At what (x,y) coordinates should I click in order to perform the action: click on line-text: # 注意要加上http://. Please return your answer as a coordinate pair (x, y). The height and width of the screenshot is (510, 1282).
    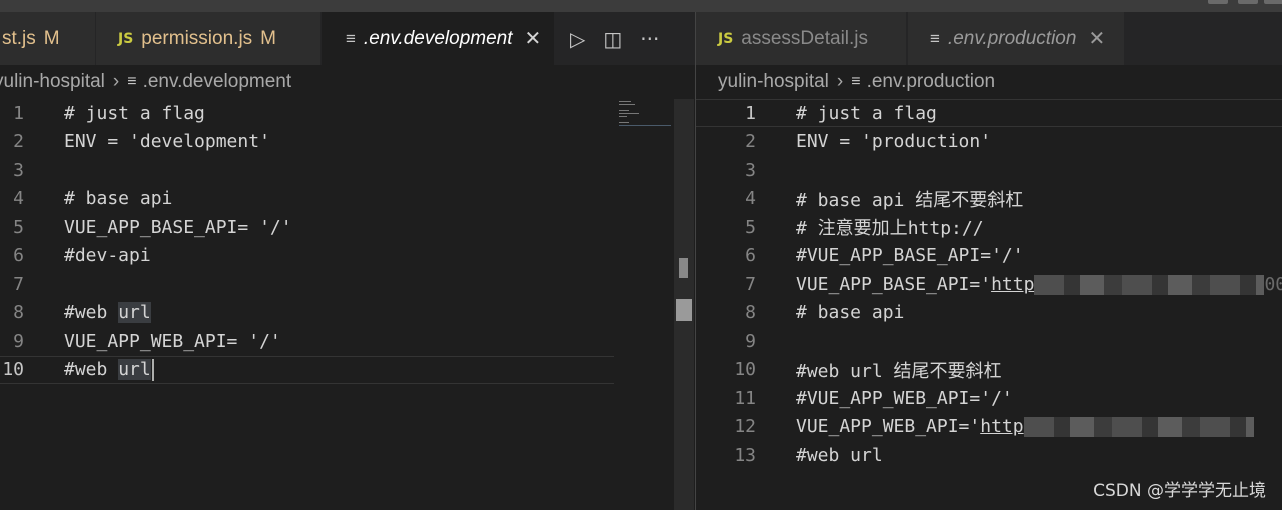
    Looking at the image, I should click on (890, 227).